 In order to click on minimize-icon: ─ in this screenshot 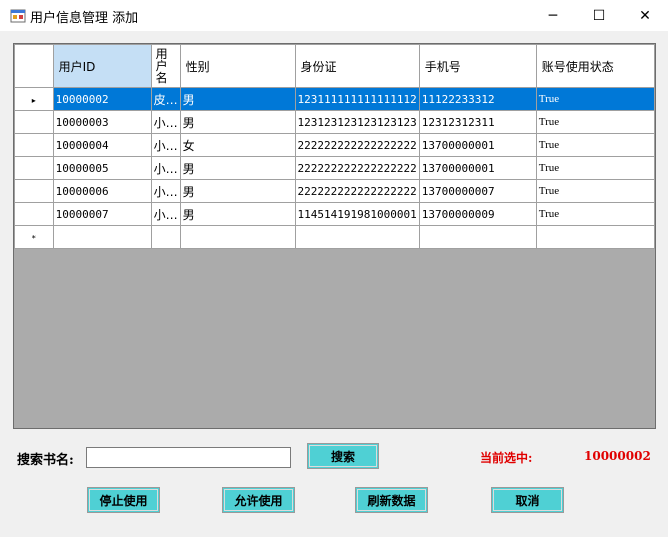, I will do `click(553, 15)`.